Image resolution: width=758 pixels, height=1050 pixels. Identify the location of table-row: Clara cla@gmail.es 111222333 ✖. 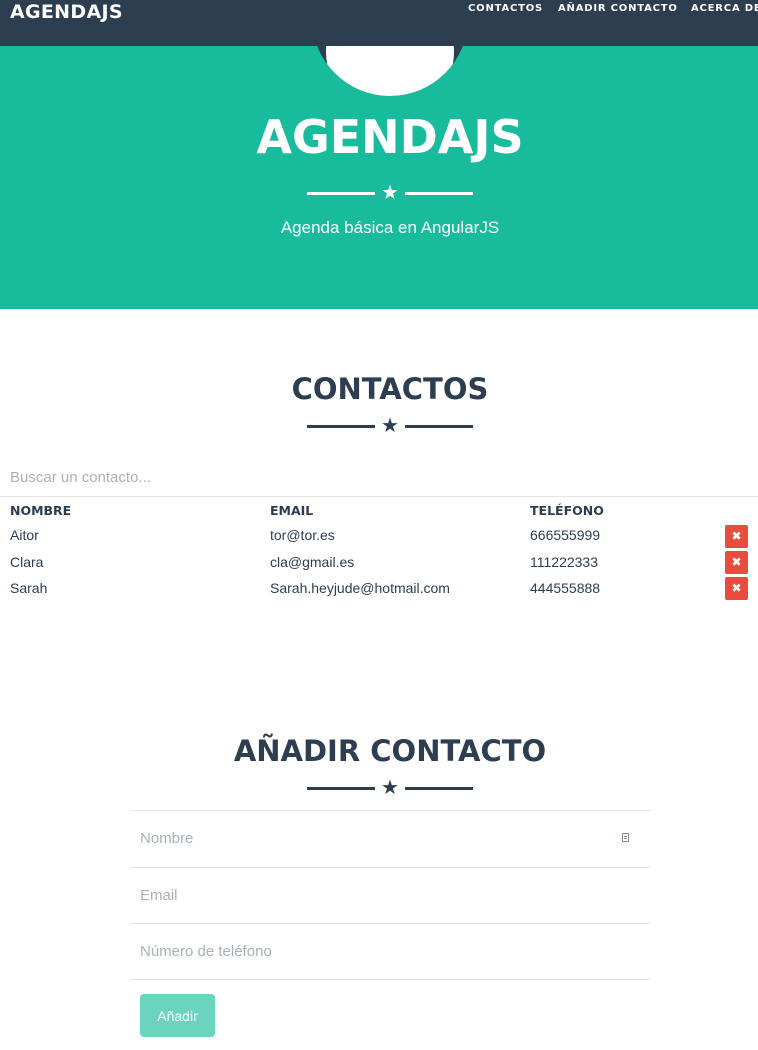
(379, 565).